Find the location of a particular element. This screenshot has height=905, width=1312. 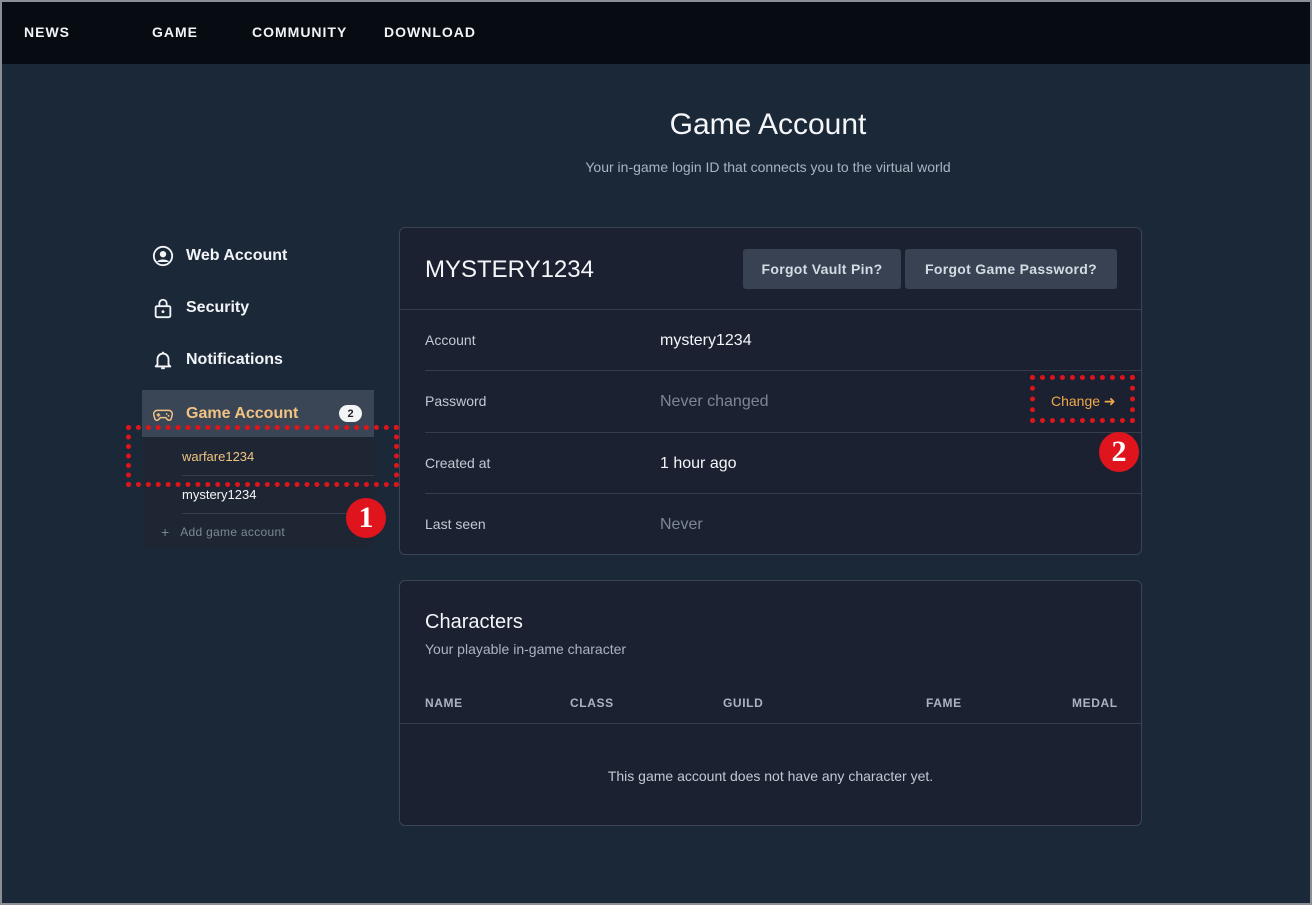

sidebar-item-label: Game Account is located at coordinates (242, 413).